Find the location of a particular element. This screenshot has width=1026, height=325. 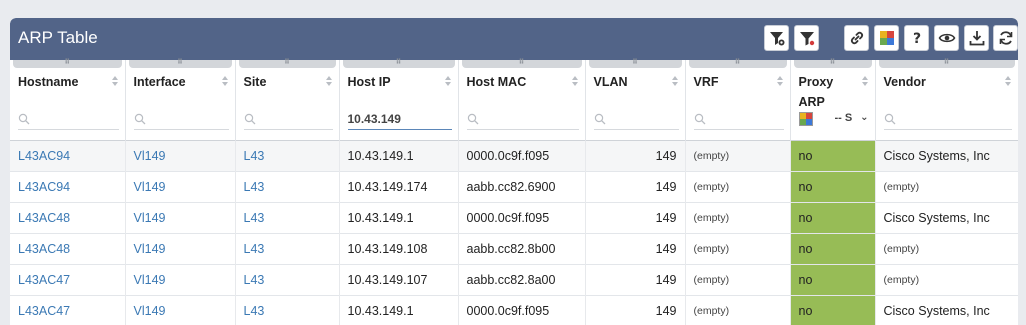

host-ip-filter-input: 10.43.149 is located at coordinates (399, 120).